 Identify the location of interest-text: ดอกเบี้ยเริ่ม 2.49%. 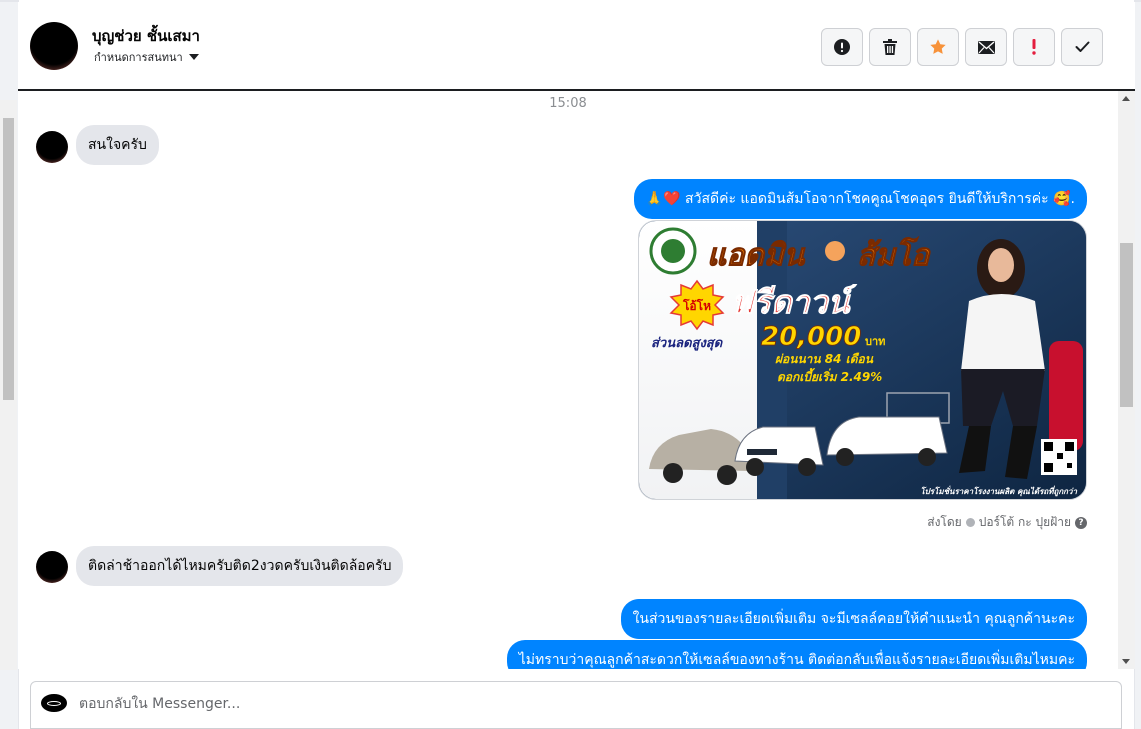
(829, 376).